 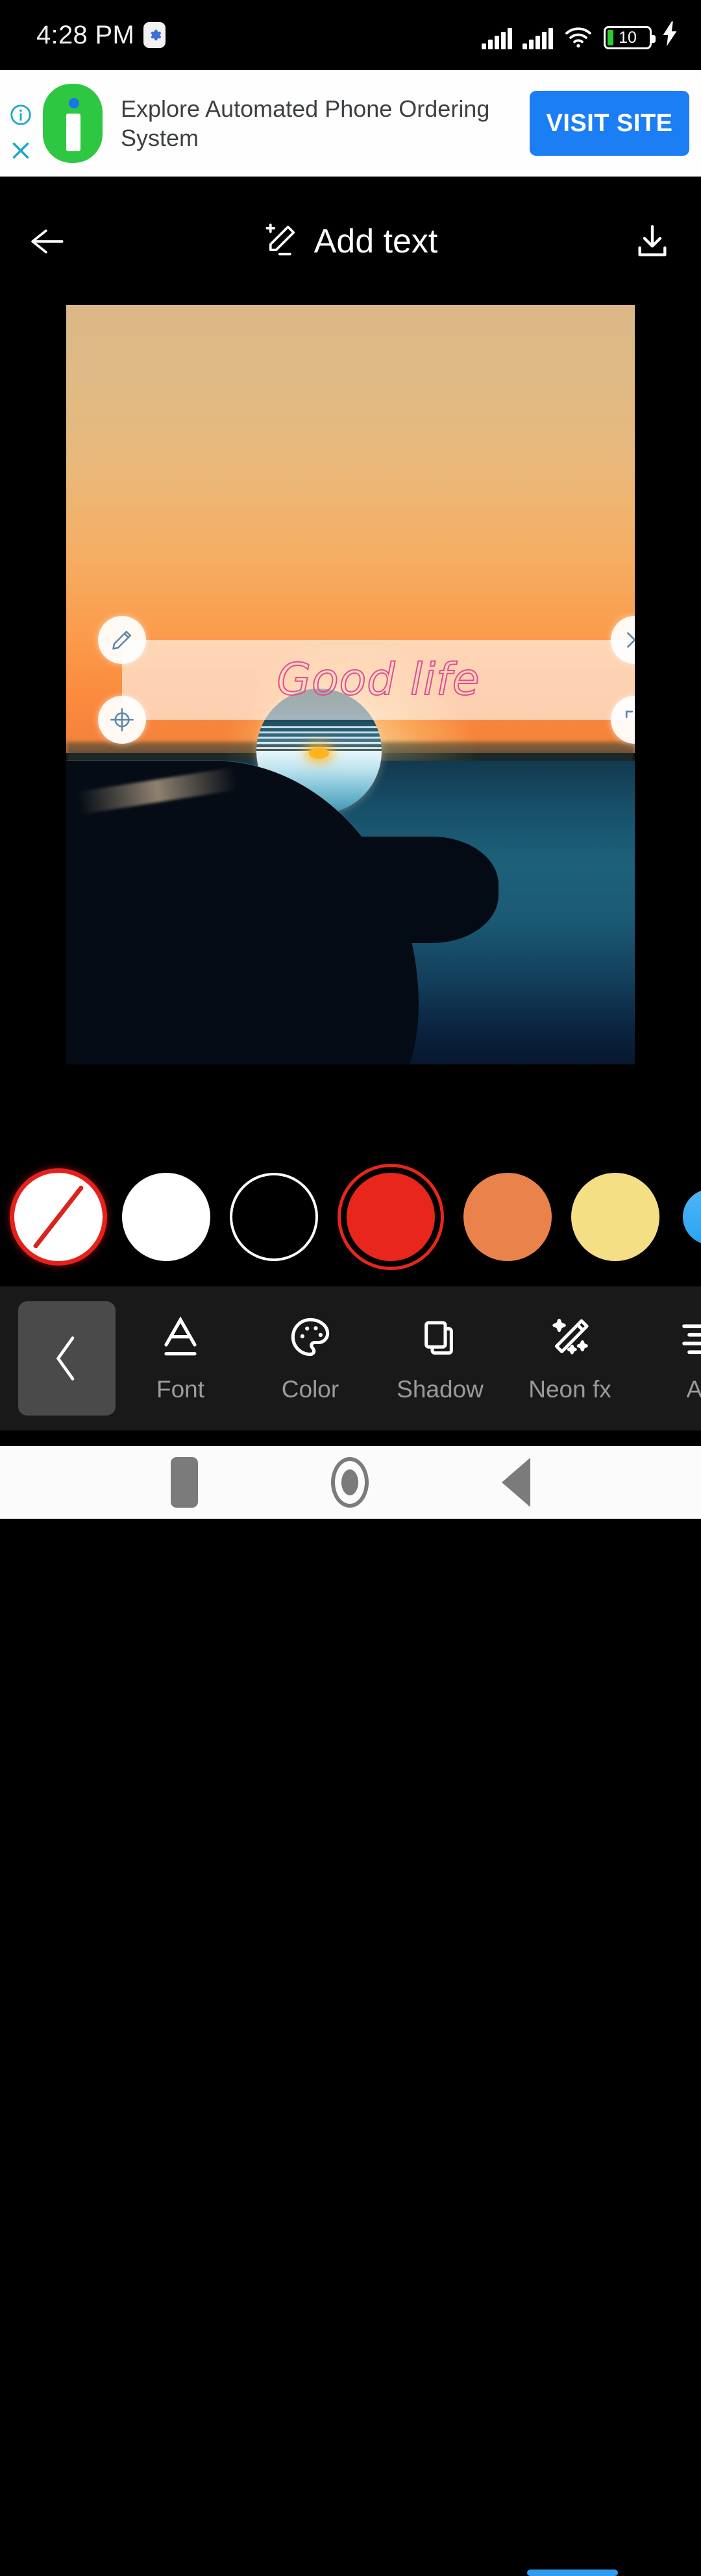 What do you see at coordinates (184, 1482) in the screenshot?
I see `square-recents-icon` at bounding box center [184, 1482].